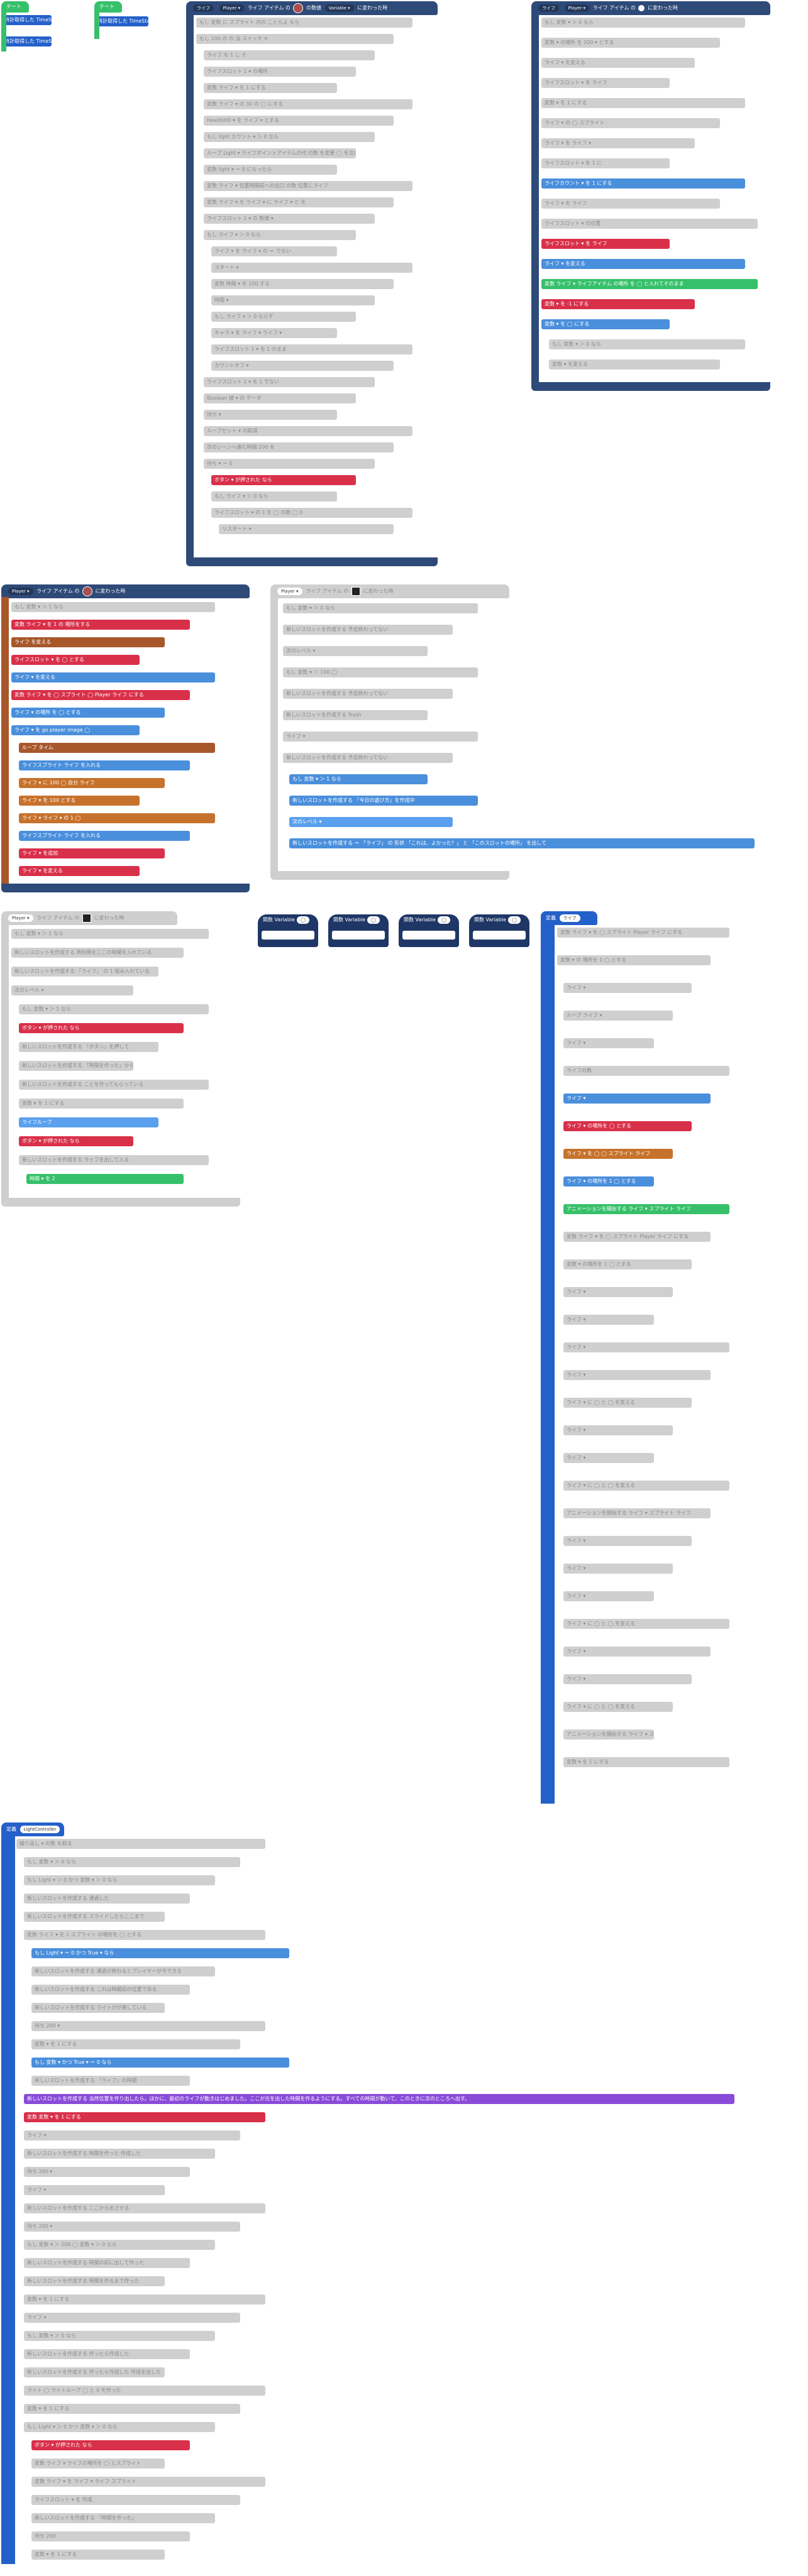 The image size is (808, 2576). Describe the element at coordinates (110, 1990) in the screenshot. I see `code-block-row: 新しいスロットを作成する これは時間前の位置である` at that location.